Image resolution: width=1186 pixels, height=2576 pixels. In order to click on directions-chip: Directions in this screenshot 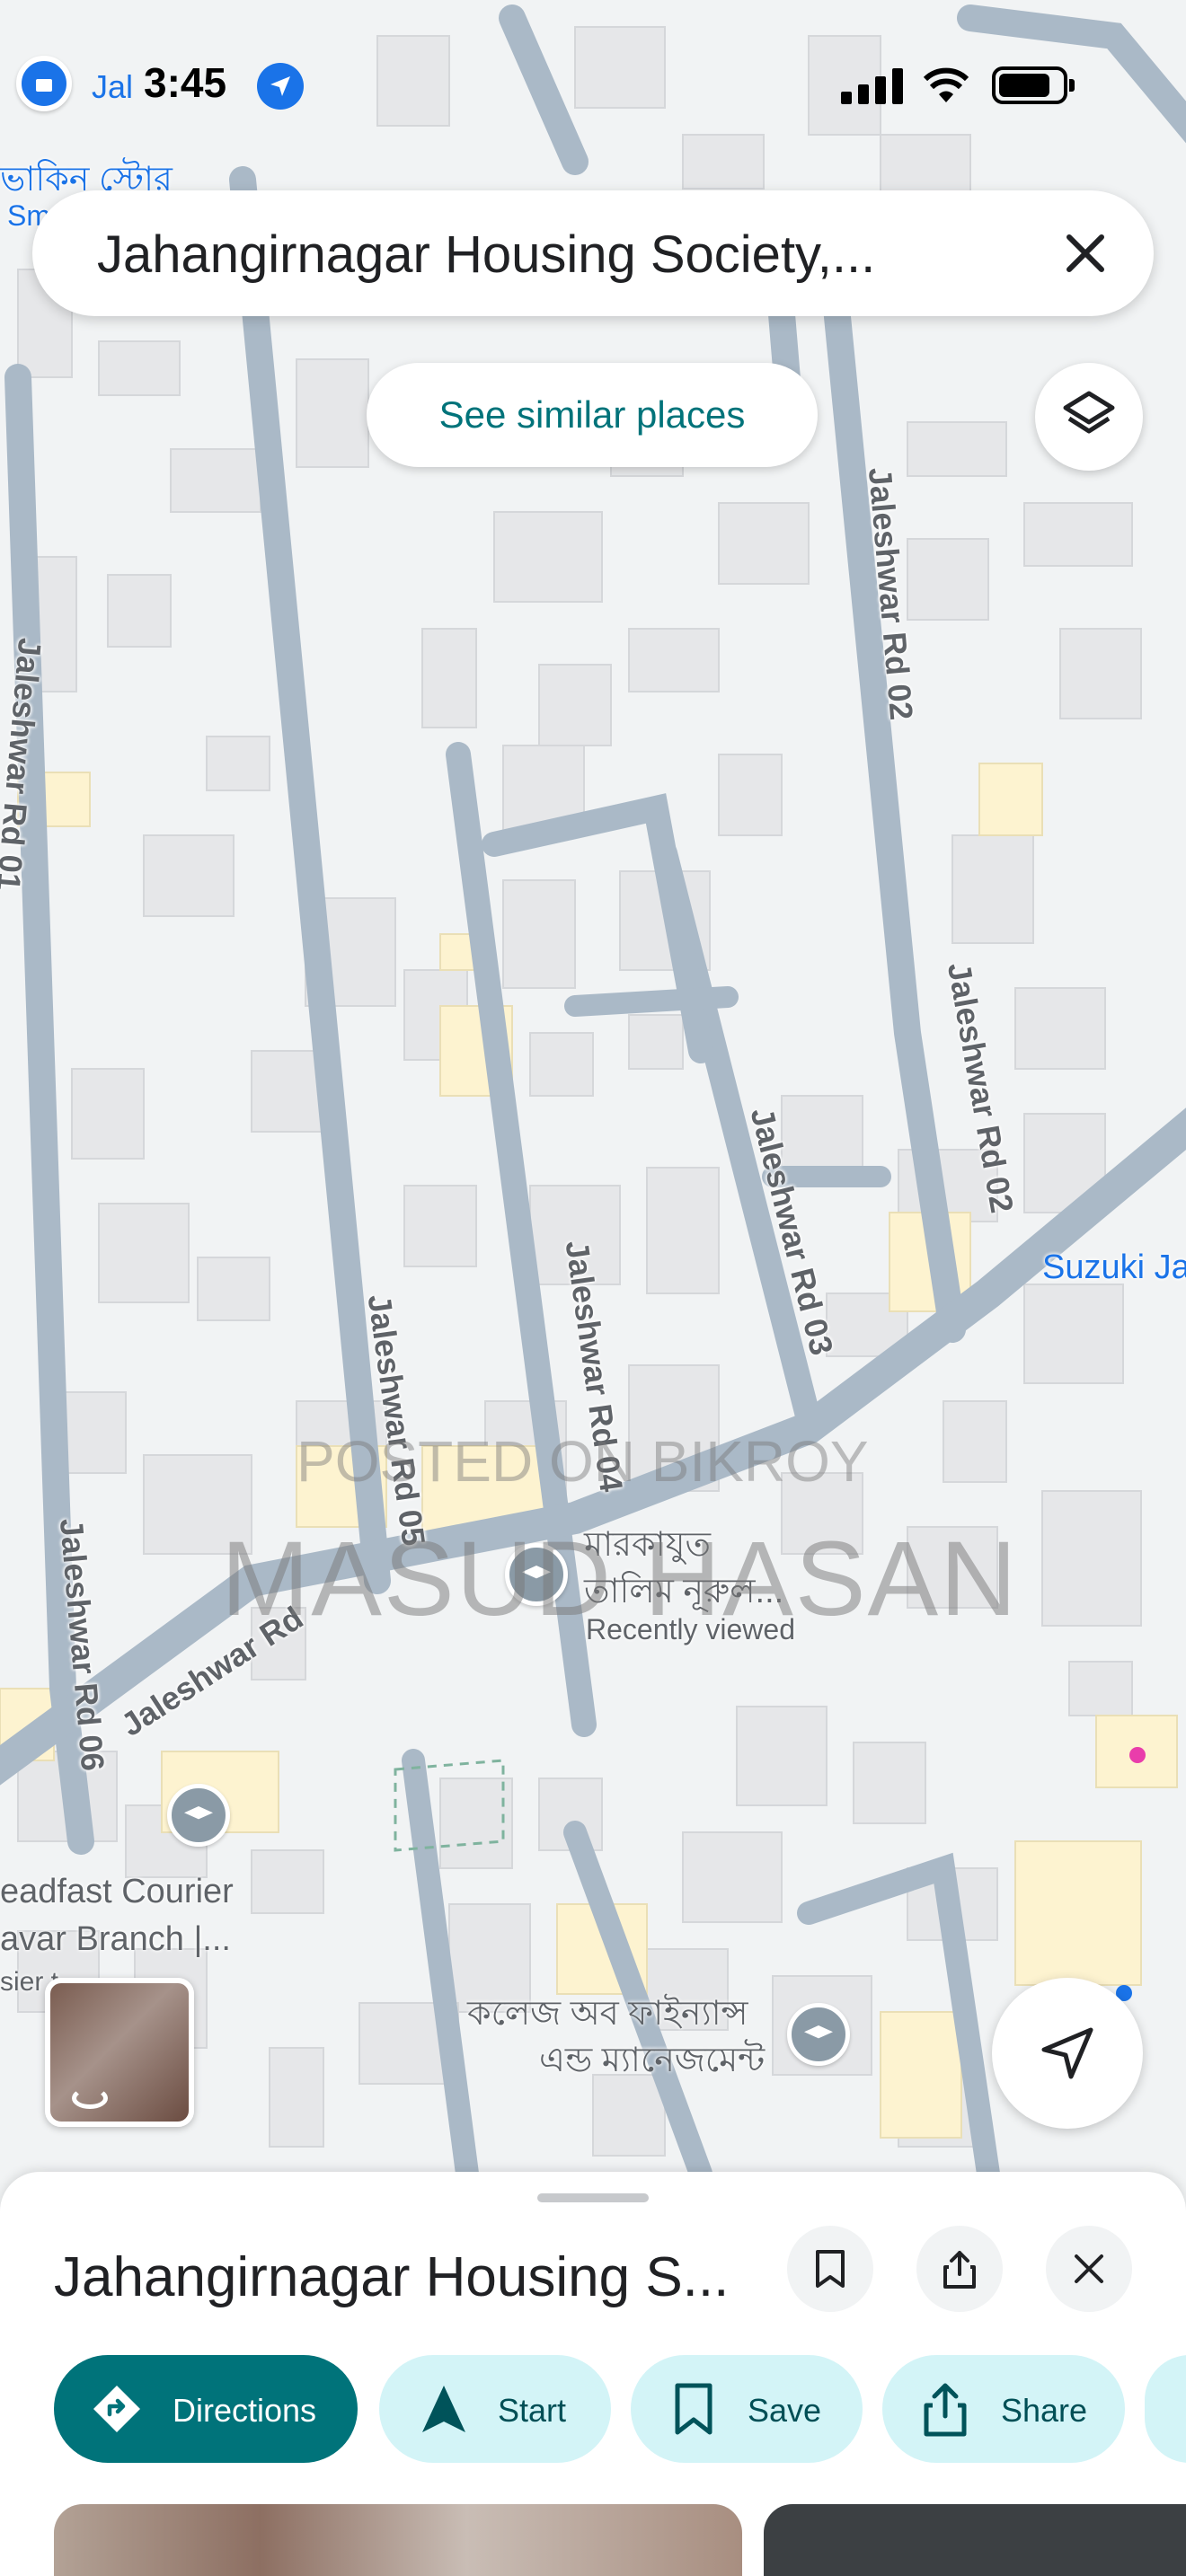, I will do `click(206, 2409)`.